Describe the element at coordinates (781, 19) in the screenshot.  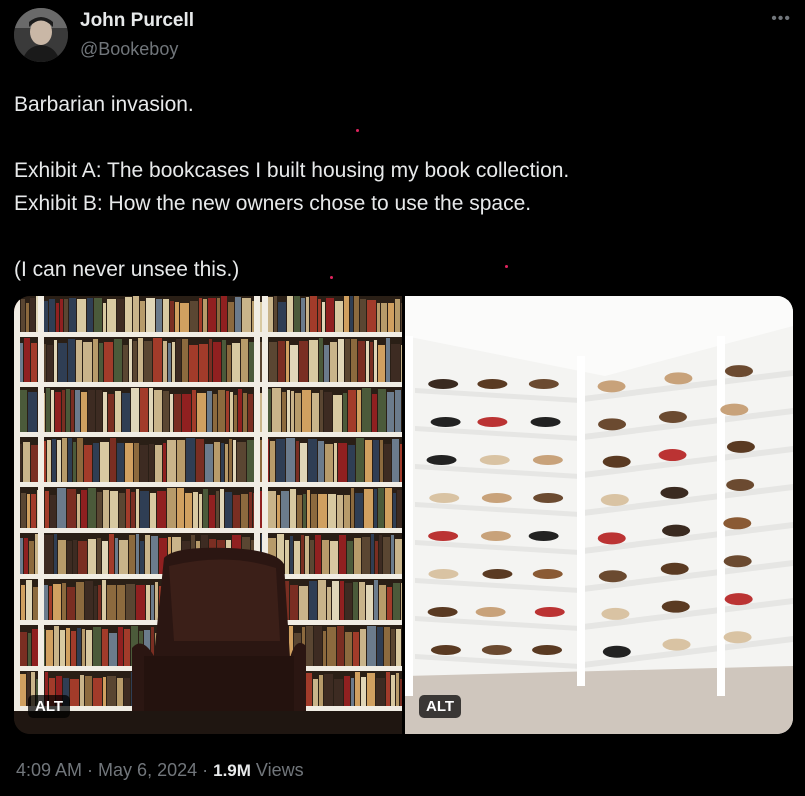
I see `more-options-icon: •••` at that location.